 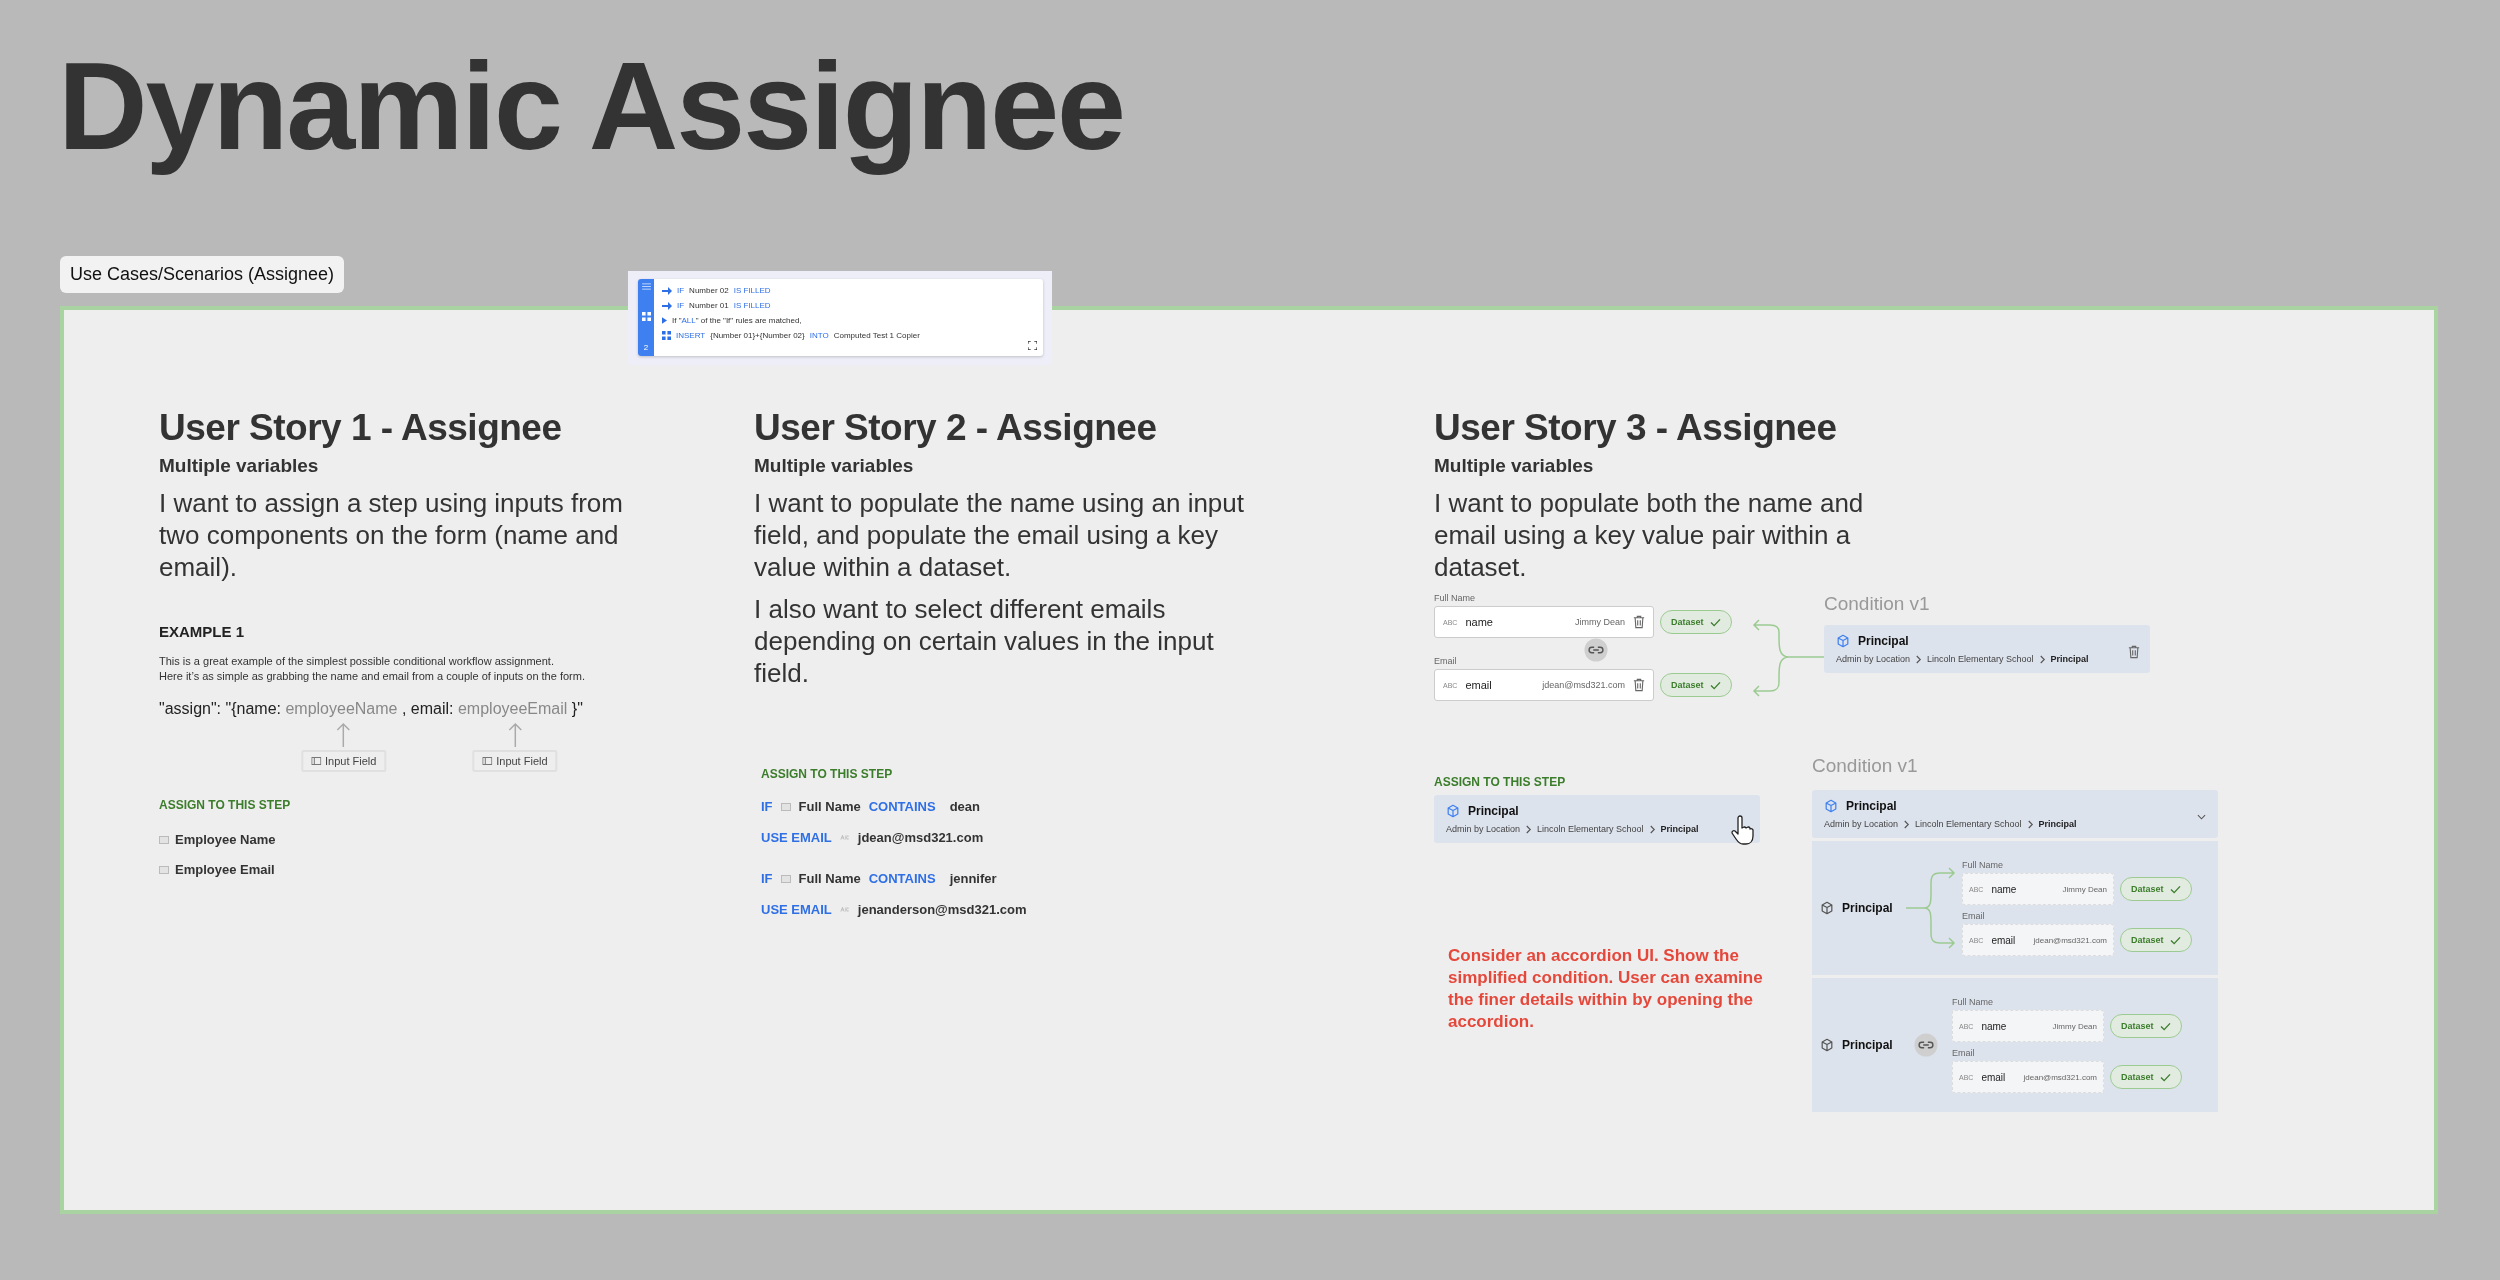 What do you see at coordinates (512, 708) in the screenshot?
I see `code-variable: employeeEmail` at bounding box center [512, 708].